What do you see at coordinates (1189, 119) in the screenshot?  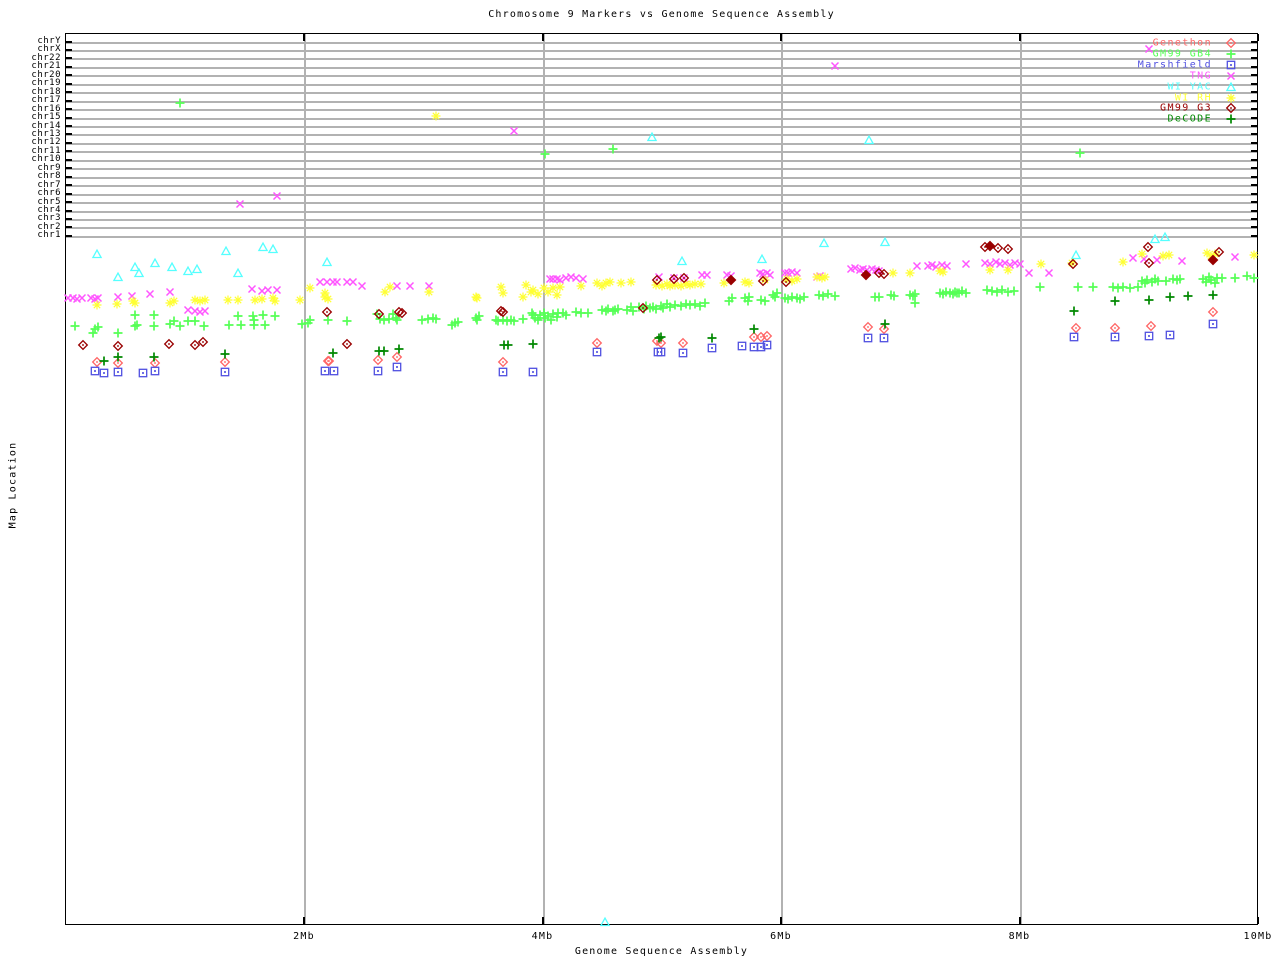 I see `legend-label-decode: DeCODE` at bounding box center [1189, 119].